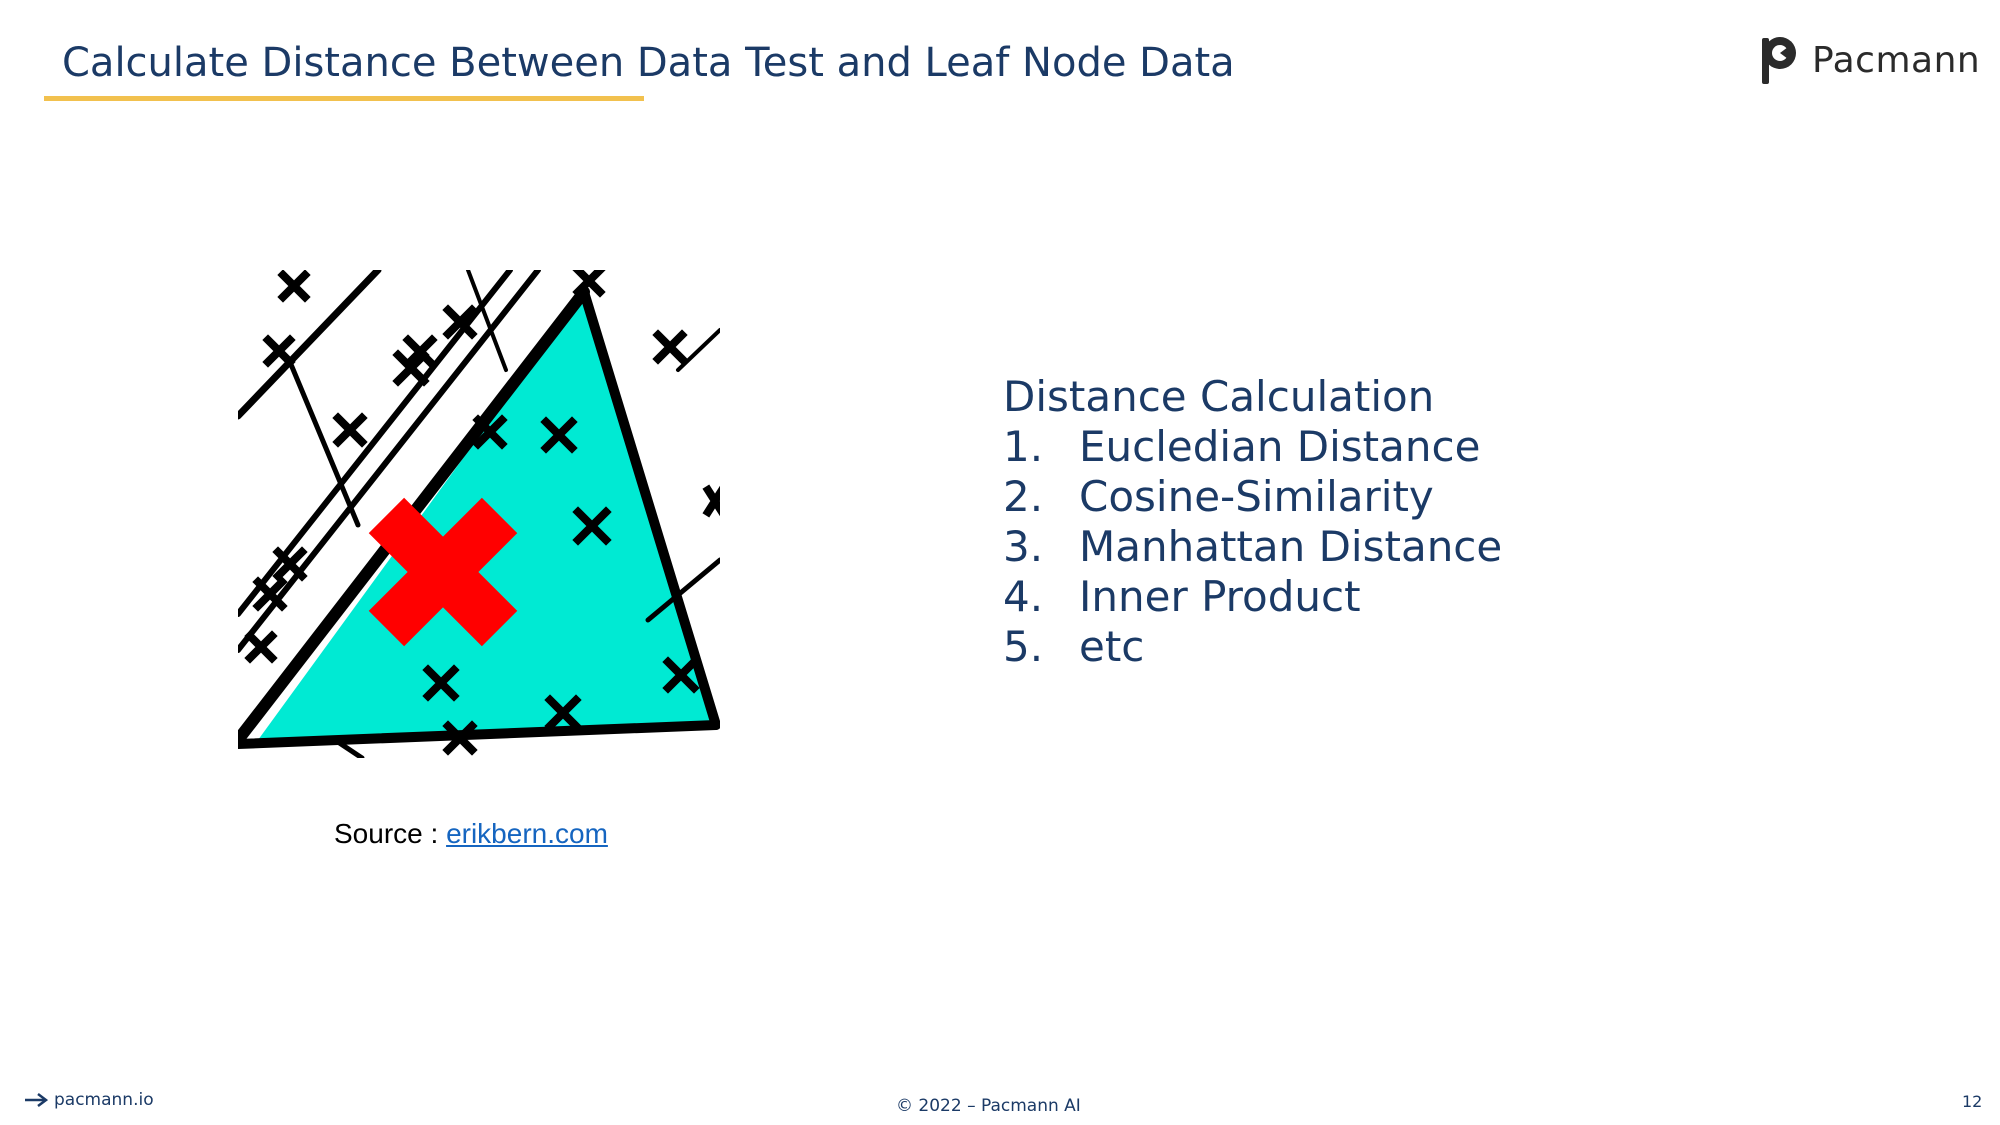  I want to click on leaf-node-figure, so click(479, 514).